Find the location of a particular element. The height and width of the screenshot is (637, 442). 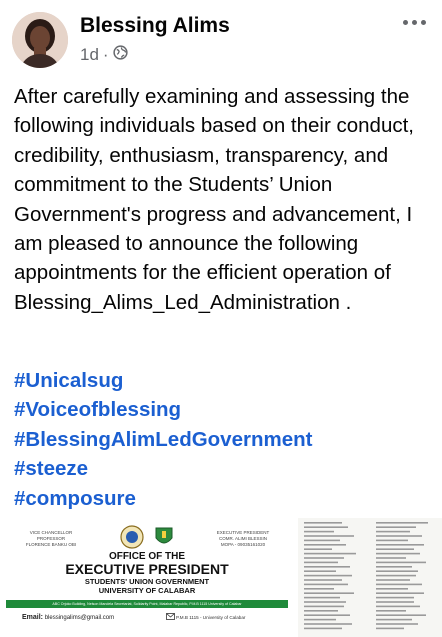

letterhead-vc-name: FLORENCE BANKU OBI is located at coordinates (51, 544).